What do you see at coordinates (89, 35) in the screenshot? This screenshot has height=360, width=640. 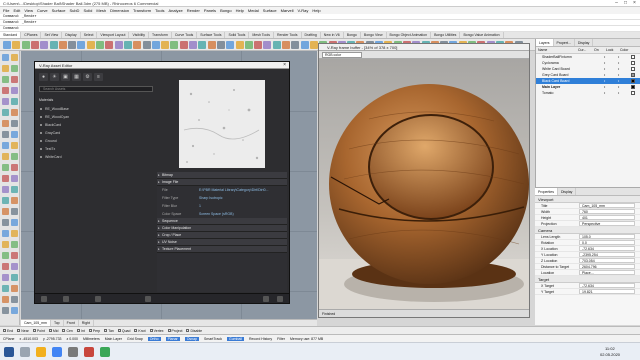 I see `toolbar-tab: Select` at bounding box center [89, 35].